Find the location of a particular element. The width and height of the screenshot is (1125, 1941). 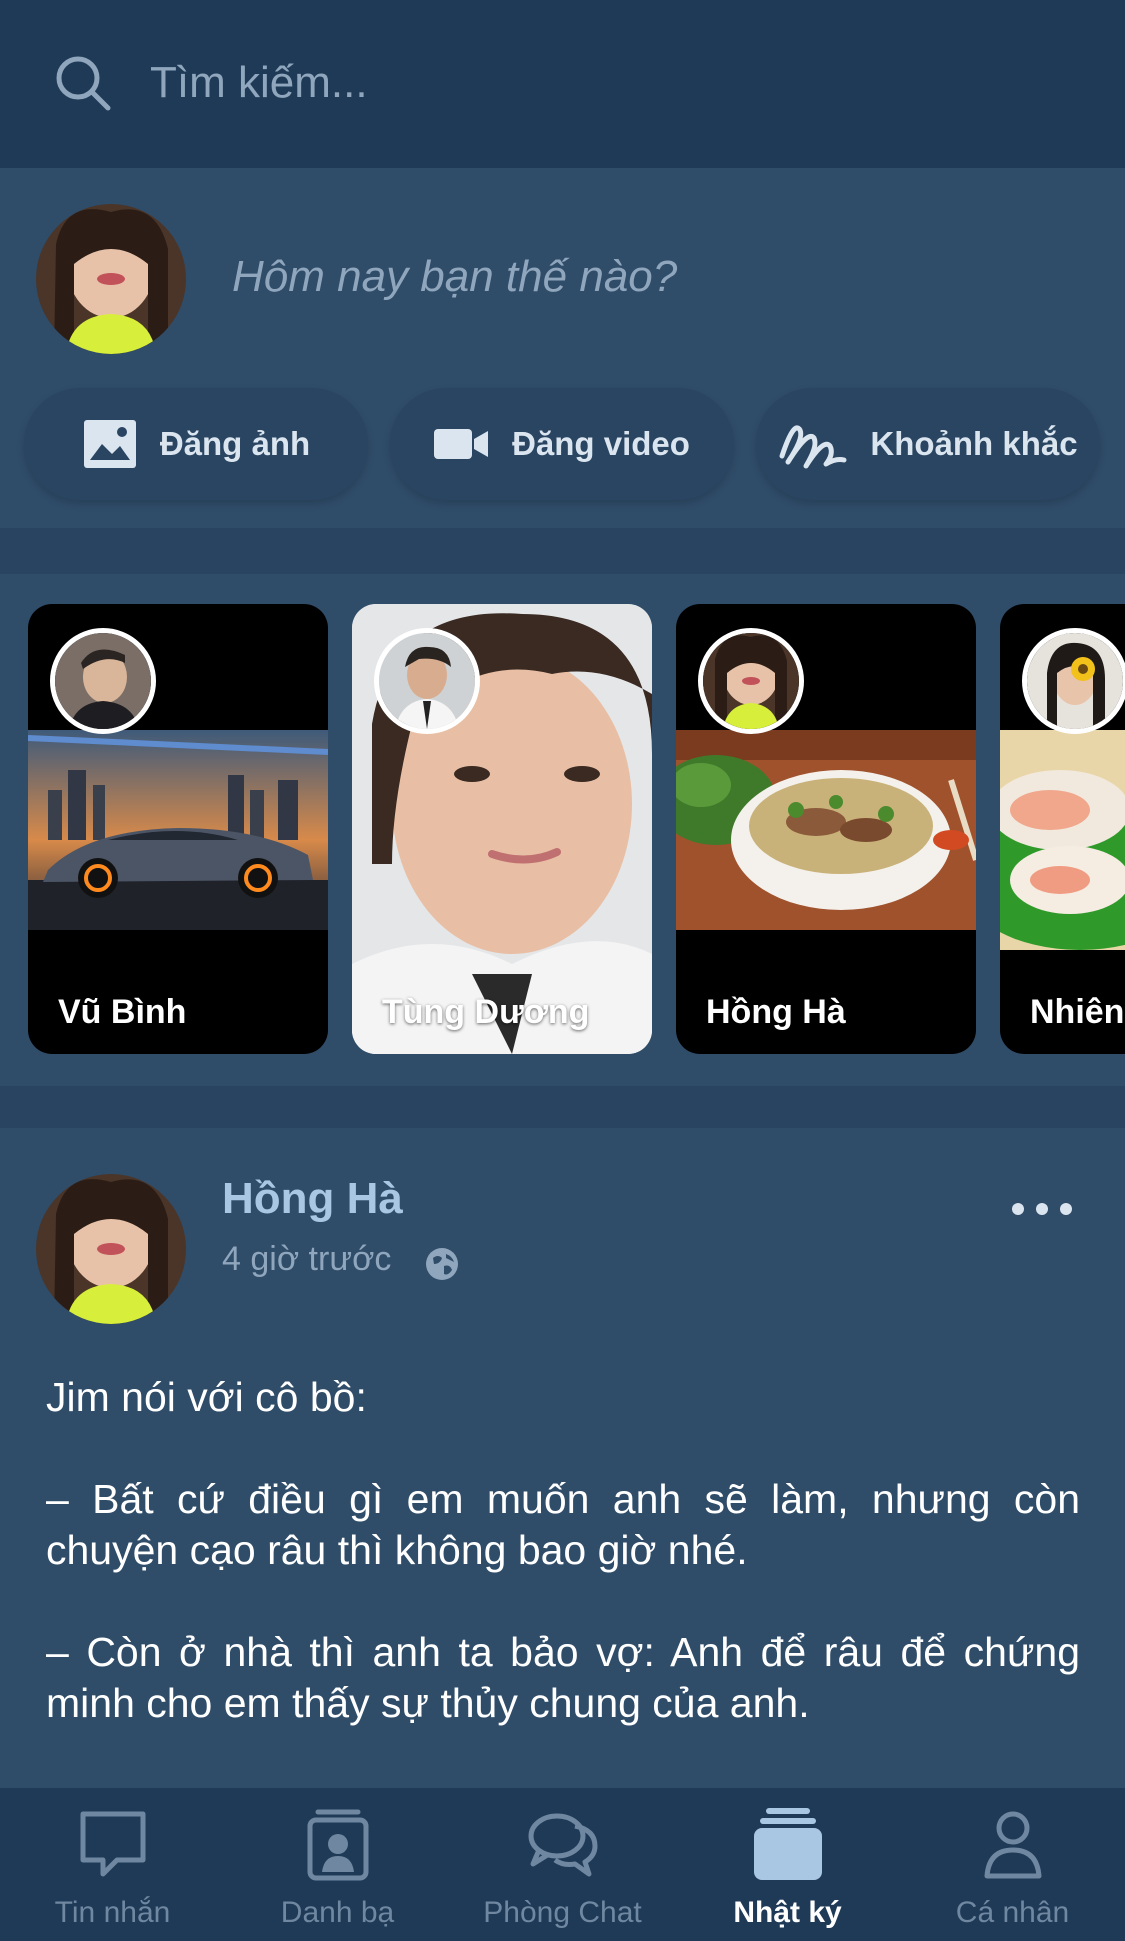

tab-profile: Cá nhân is located at coordinates (1012, 1864).